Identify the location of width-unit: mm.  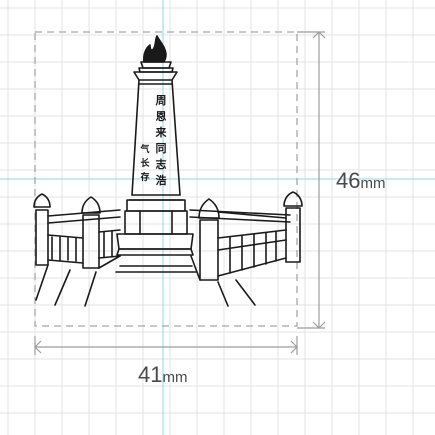
(175, 377).